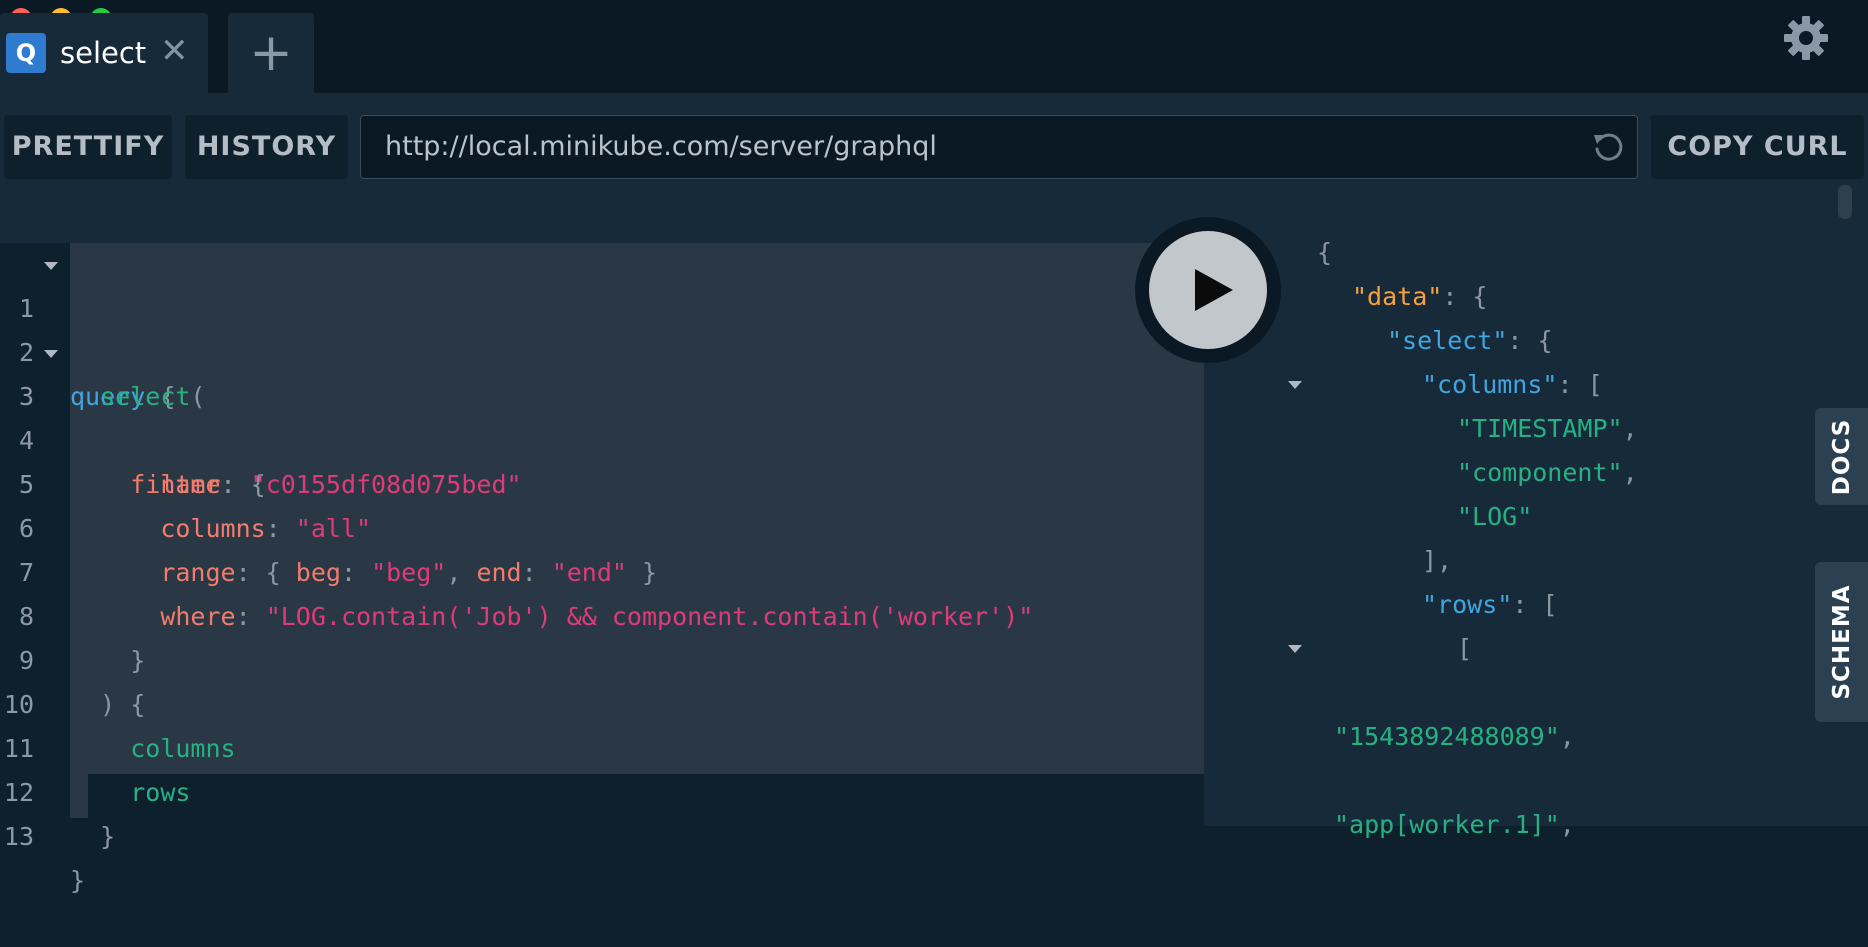 The image size is (1868, 947). What do you see at coordinates (1447, 736) in the screenshot?
I see `json-token: "1543892488089"` at bounding box center [1447, 736].